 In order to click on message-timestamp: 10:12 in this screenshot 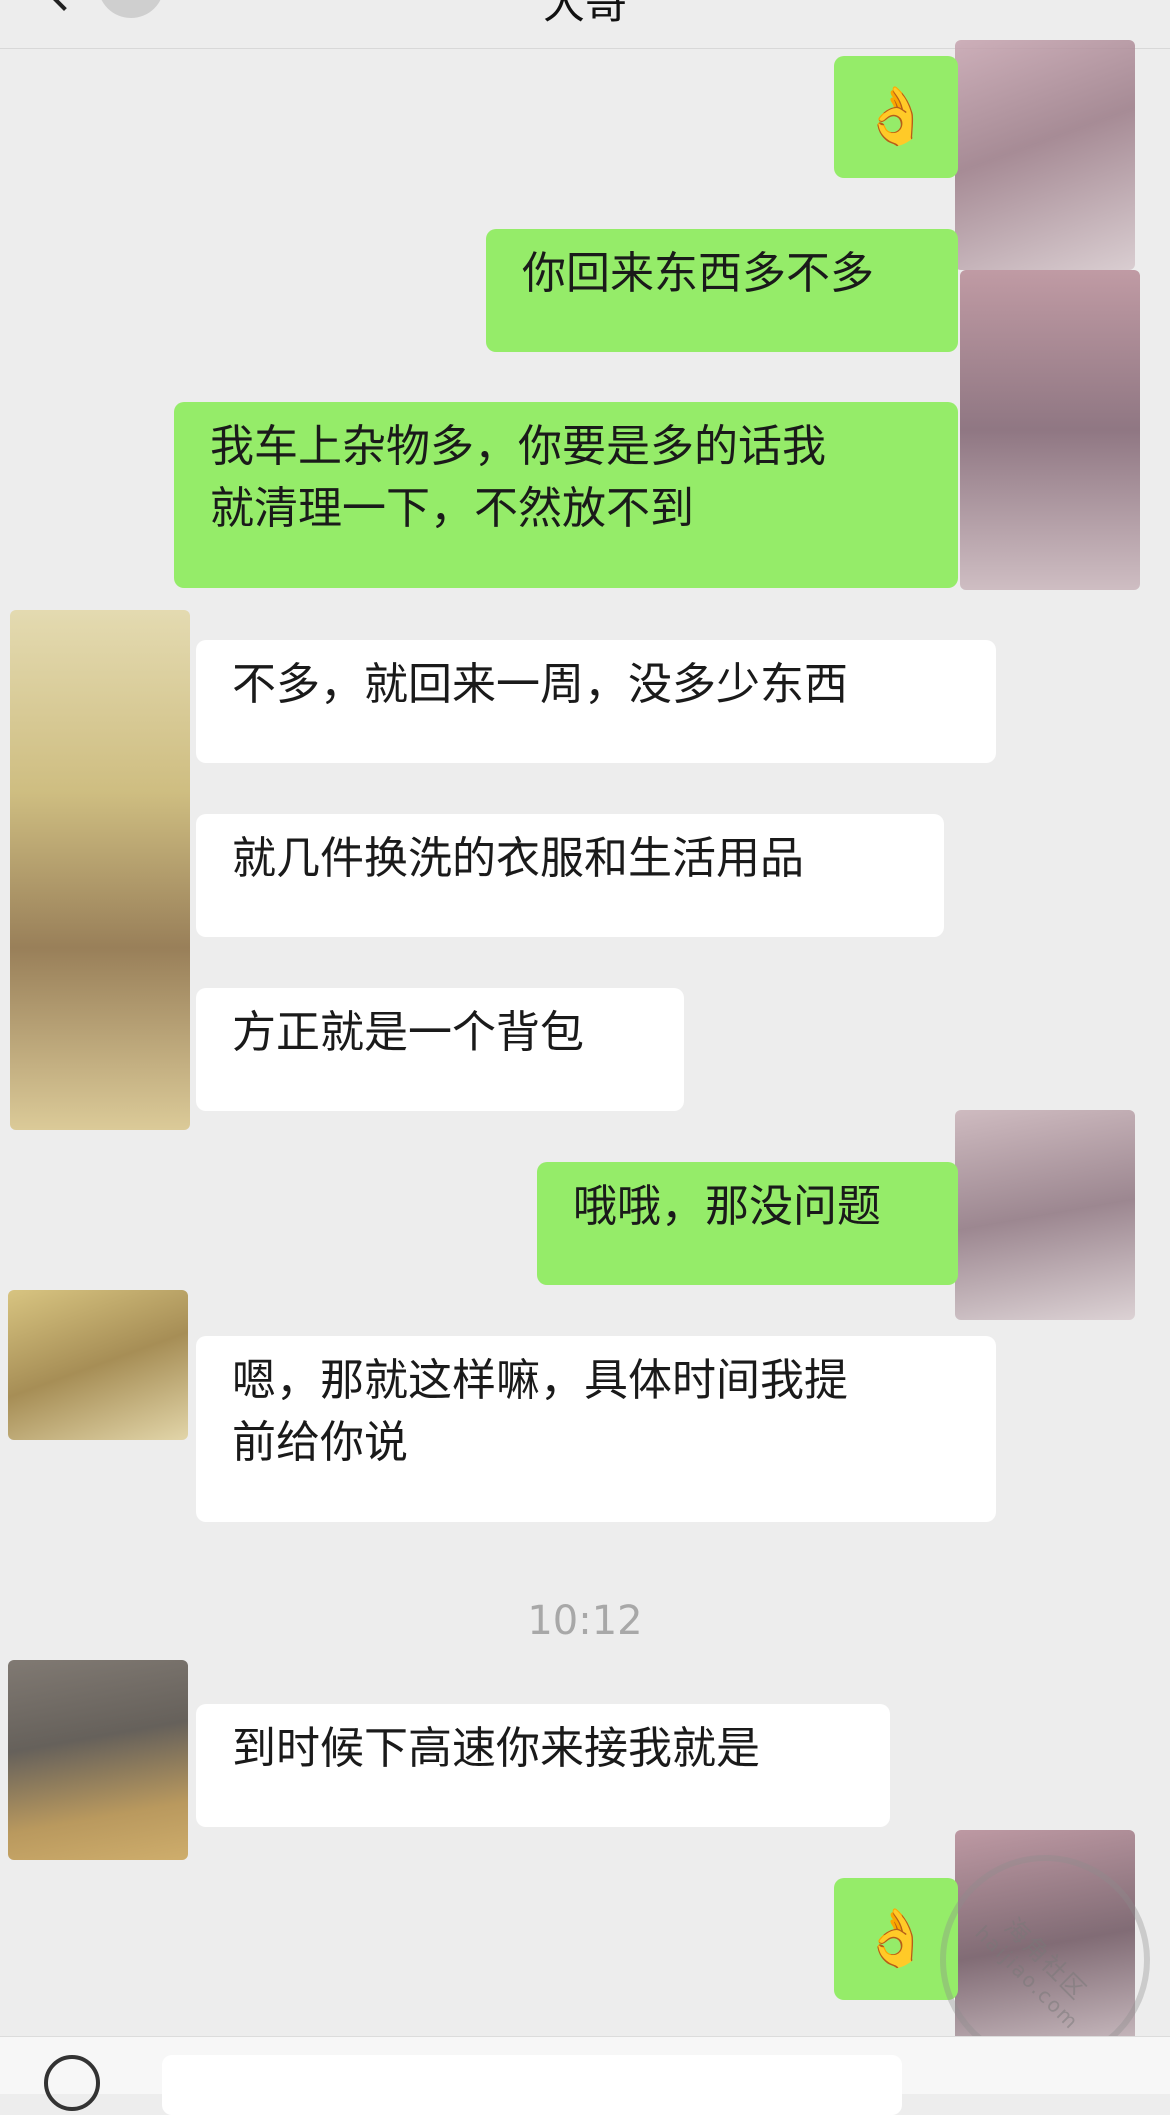, I will do `click(585, 1621)`.